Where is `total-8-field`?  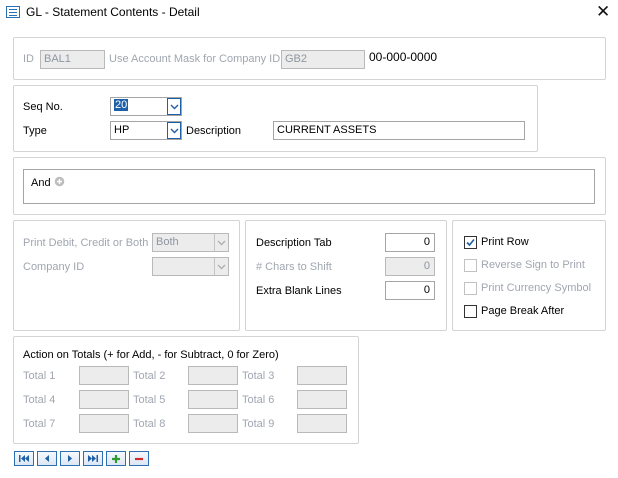
total-8-field is located at coordinates (213, 423).